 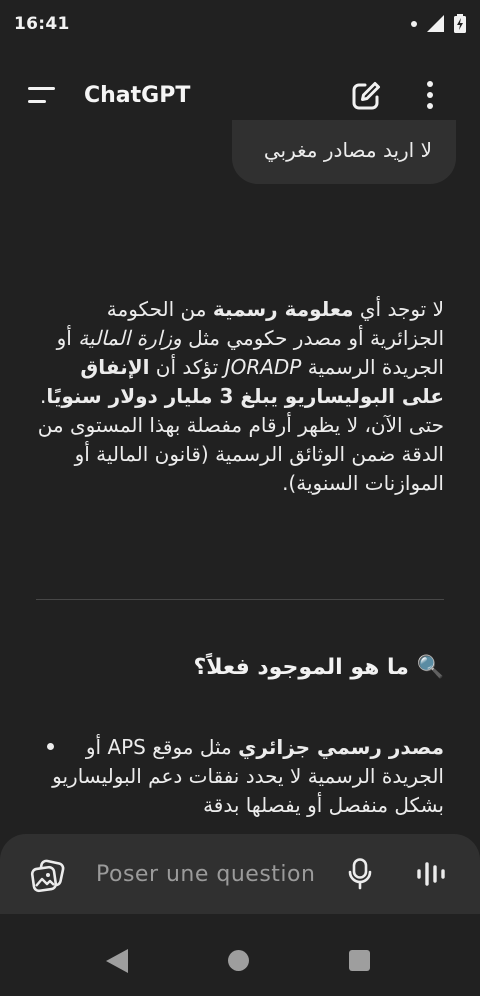 I want to click on app-bar: ChatGPT, so click(x=240, y=96).